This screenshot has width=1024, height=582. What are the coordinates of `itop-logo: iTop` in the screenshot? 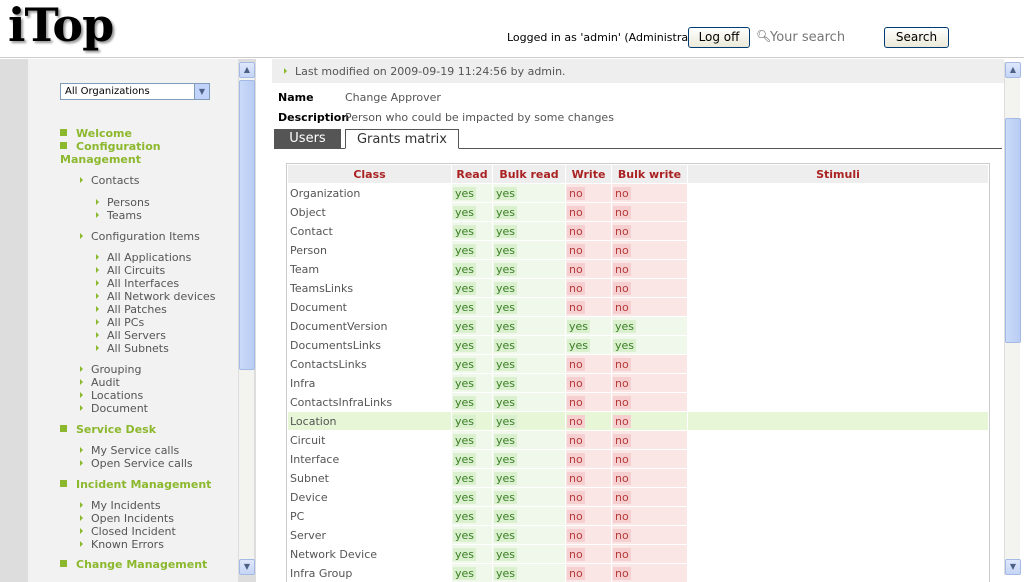 It's located at (61, 26).